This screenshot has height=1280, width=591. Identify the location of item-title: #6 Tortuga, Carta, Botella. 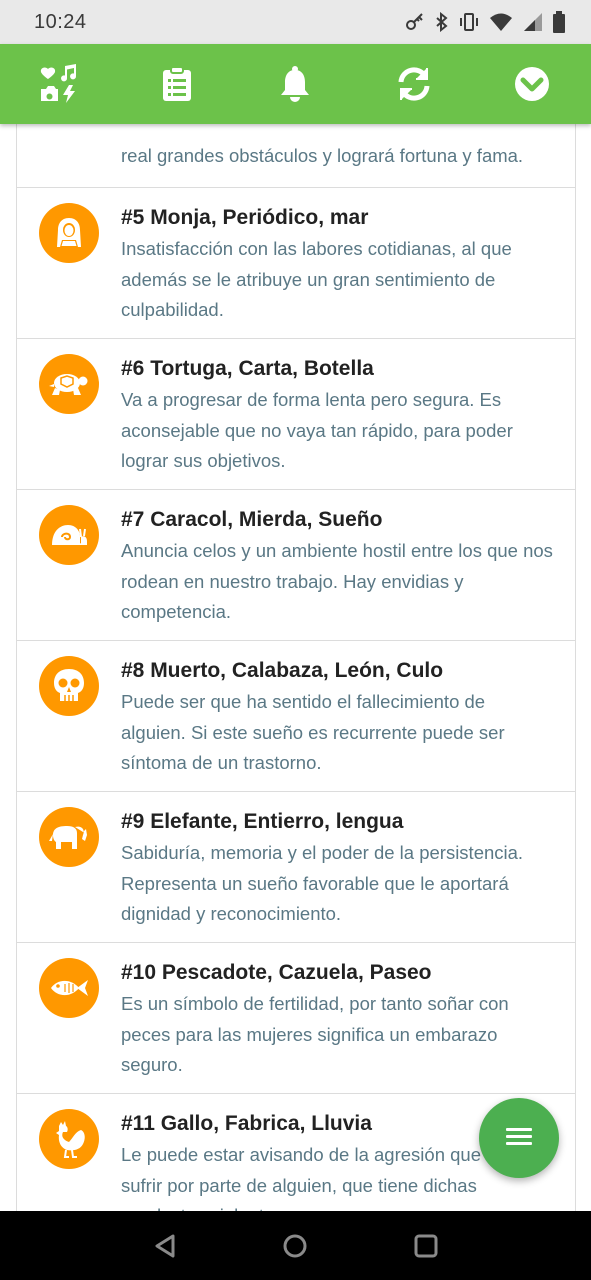
(247, 368).